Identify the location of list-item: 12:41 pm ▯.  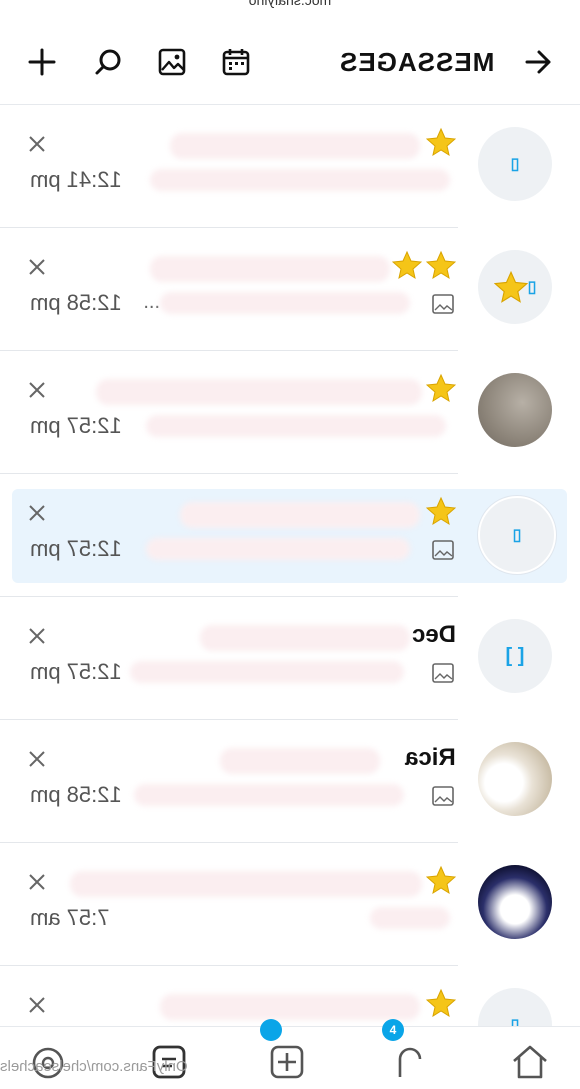
(290, 166).